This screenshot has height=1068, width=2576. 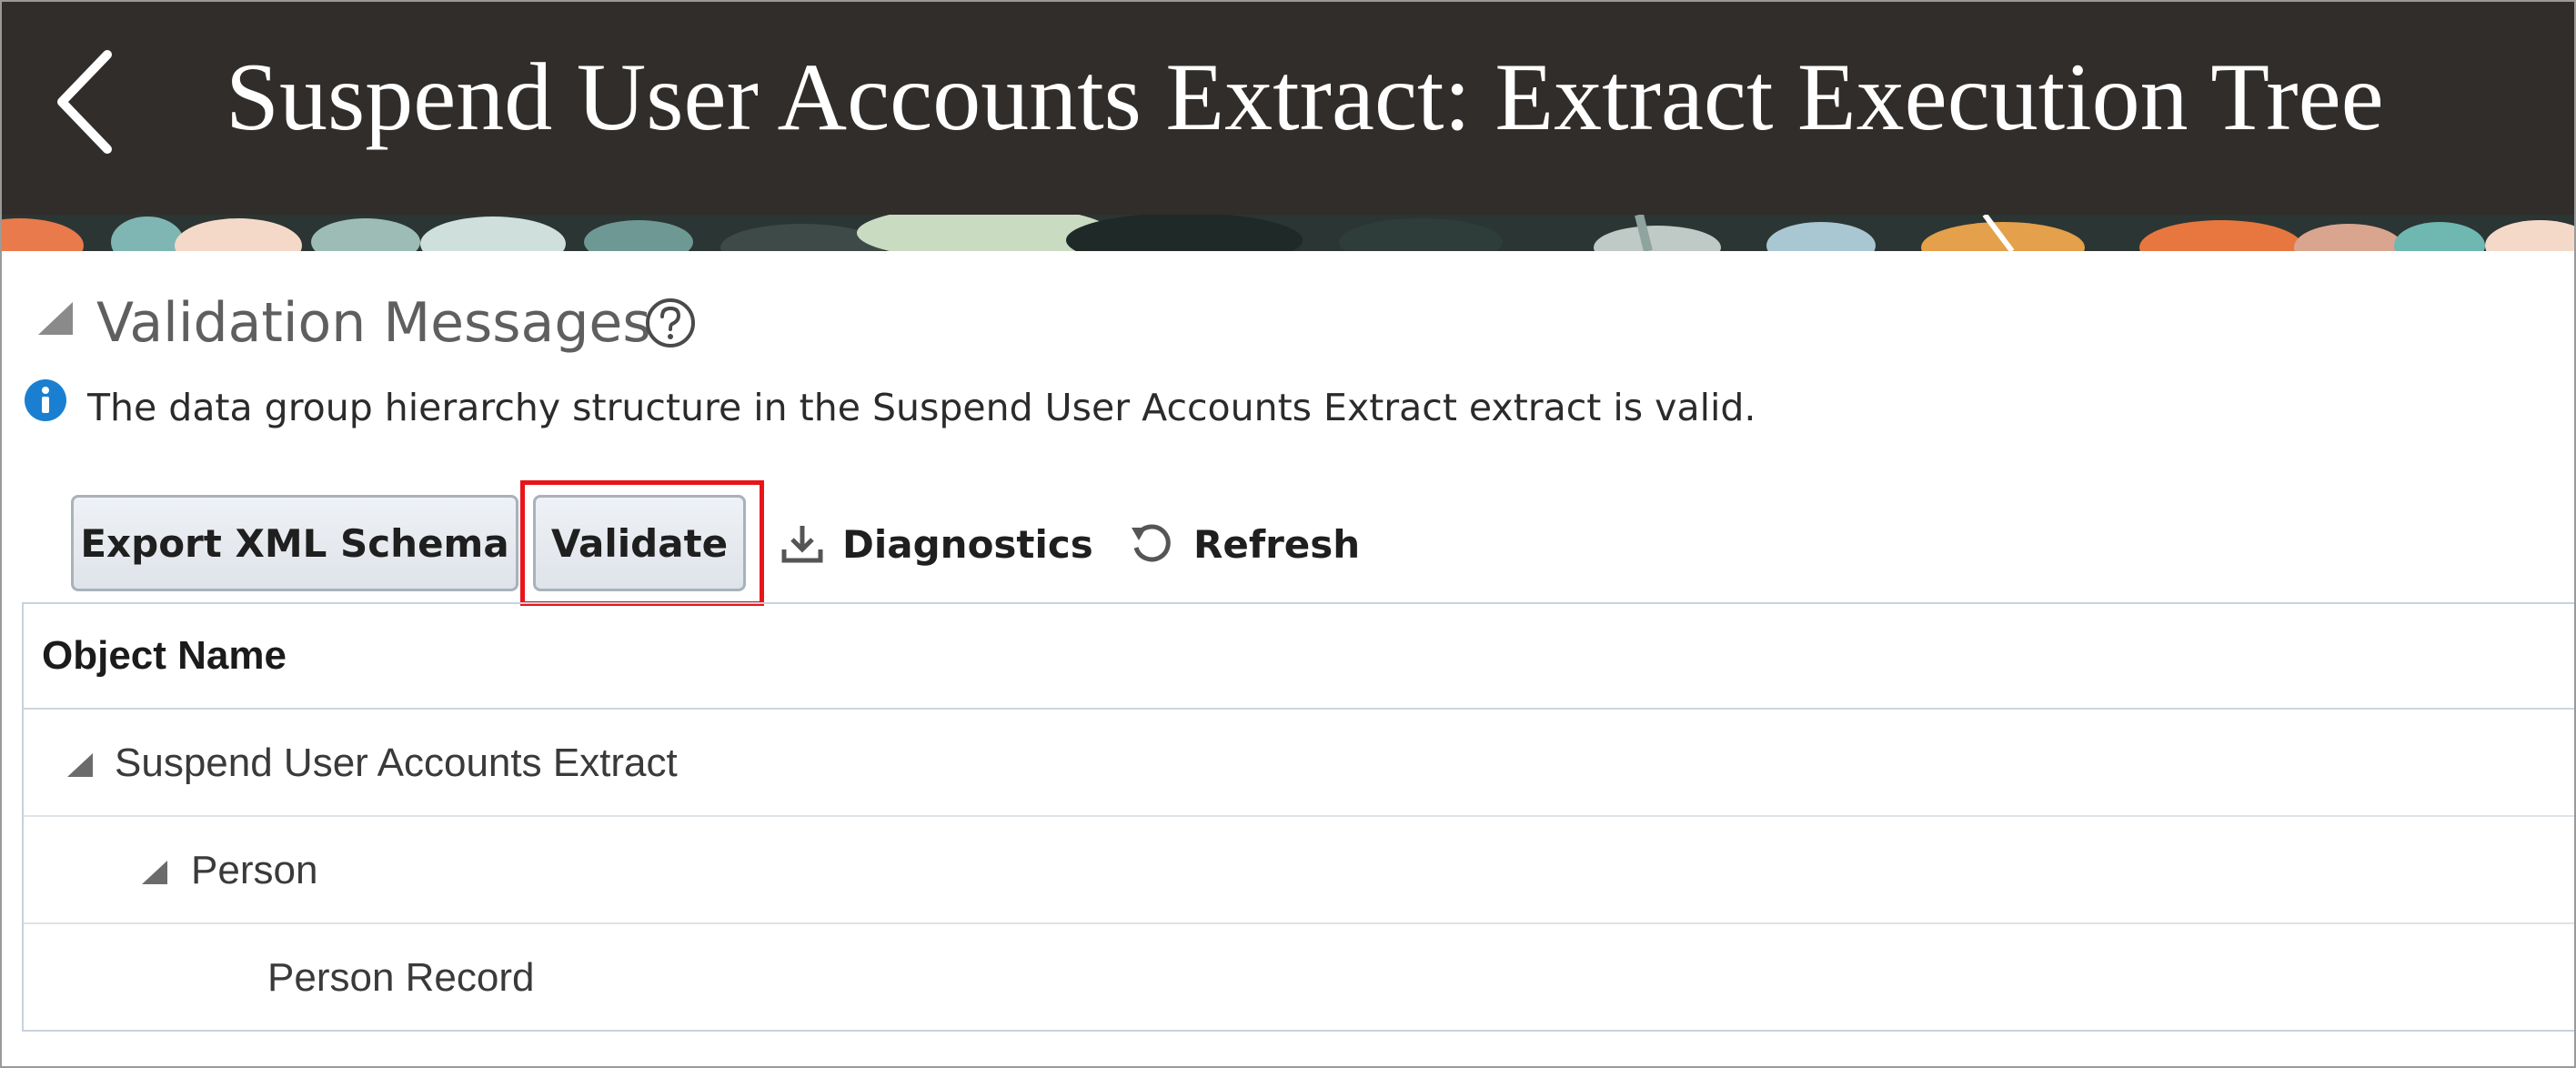 I want to click on section-title: Validation Messages, so click(x=373, y=323).